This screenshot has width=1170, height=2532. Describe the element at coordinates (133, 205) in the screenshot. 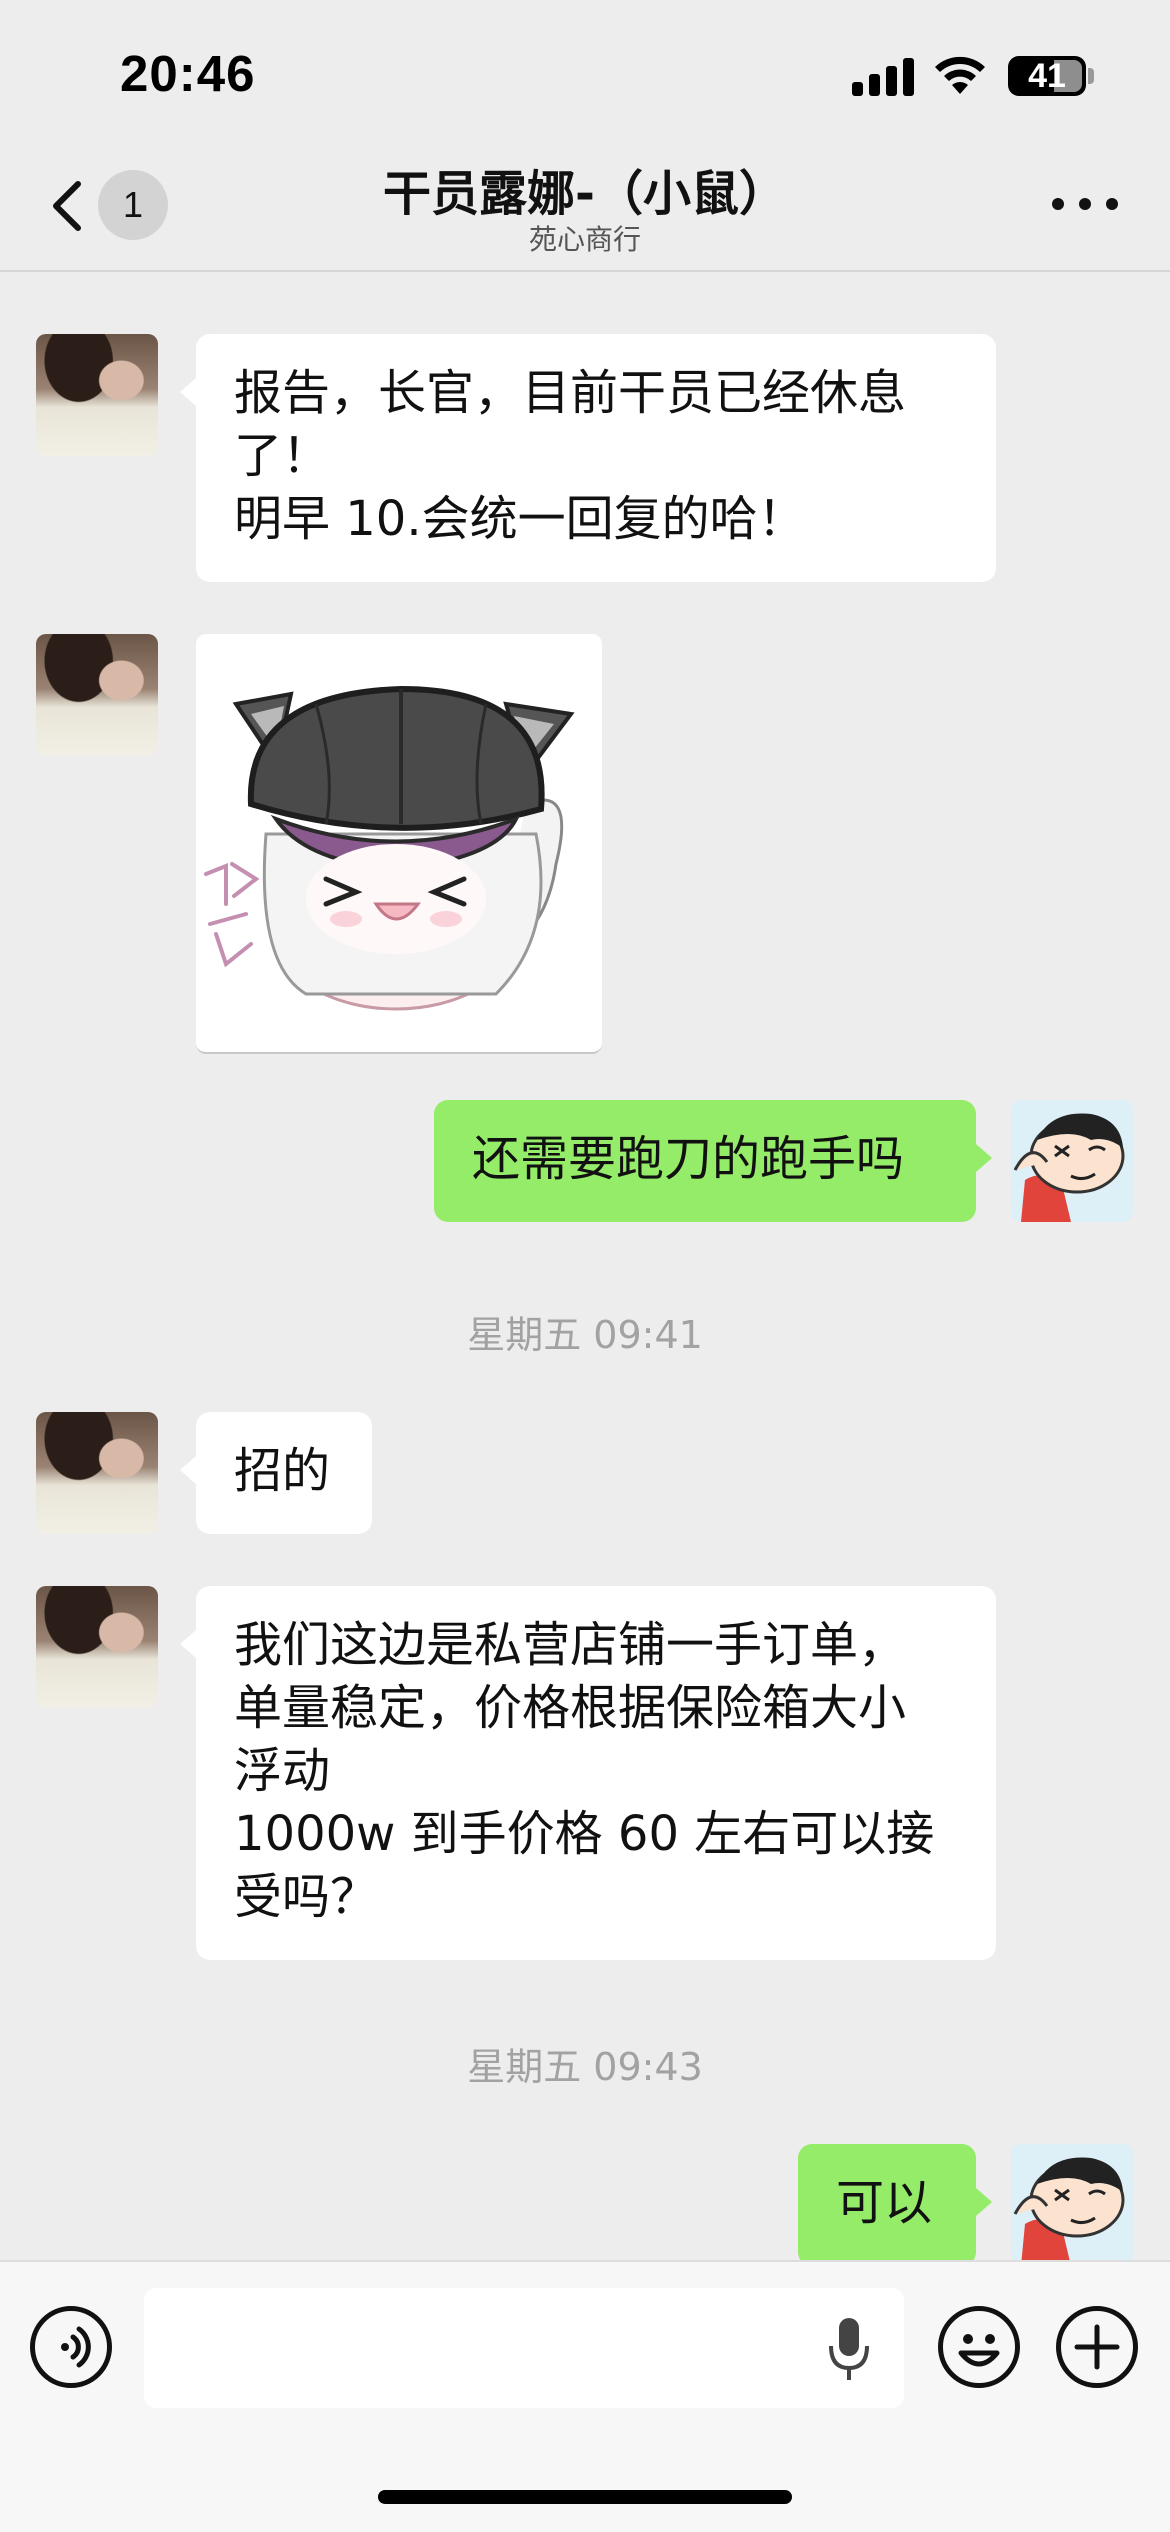

I see `unread-count-badge: 1` at that location.